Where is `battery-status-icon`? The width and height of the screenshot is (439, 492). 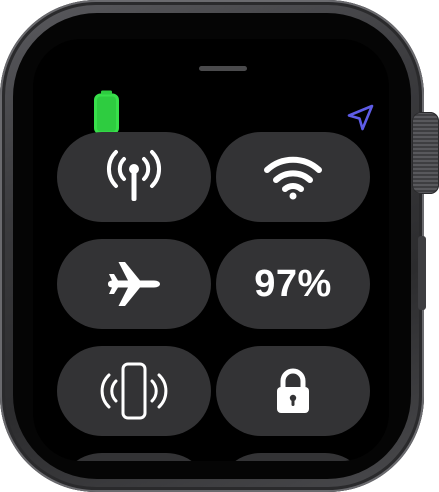 battery-status-icon is located at coordinates (106, 112).